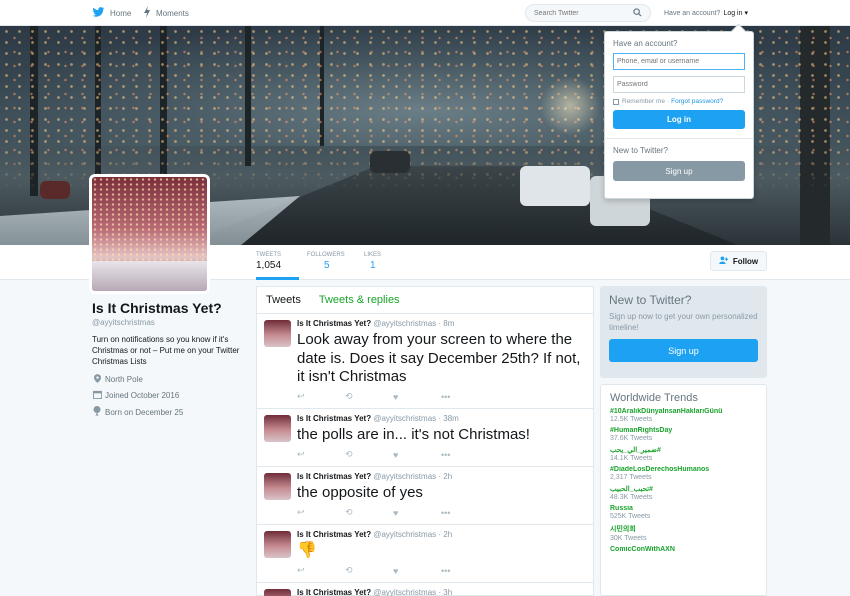 This screenshot has width=850, height=596. What do you see at coordinates (631, 458) in the screenshot?
I see `trend-count: 14.1K Tweets` at bounding box center [631, 458].